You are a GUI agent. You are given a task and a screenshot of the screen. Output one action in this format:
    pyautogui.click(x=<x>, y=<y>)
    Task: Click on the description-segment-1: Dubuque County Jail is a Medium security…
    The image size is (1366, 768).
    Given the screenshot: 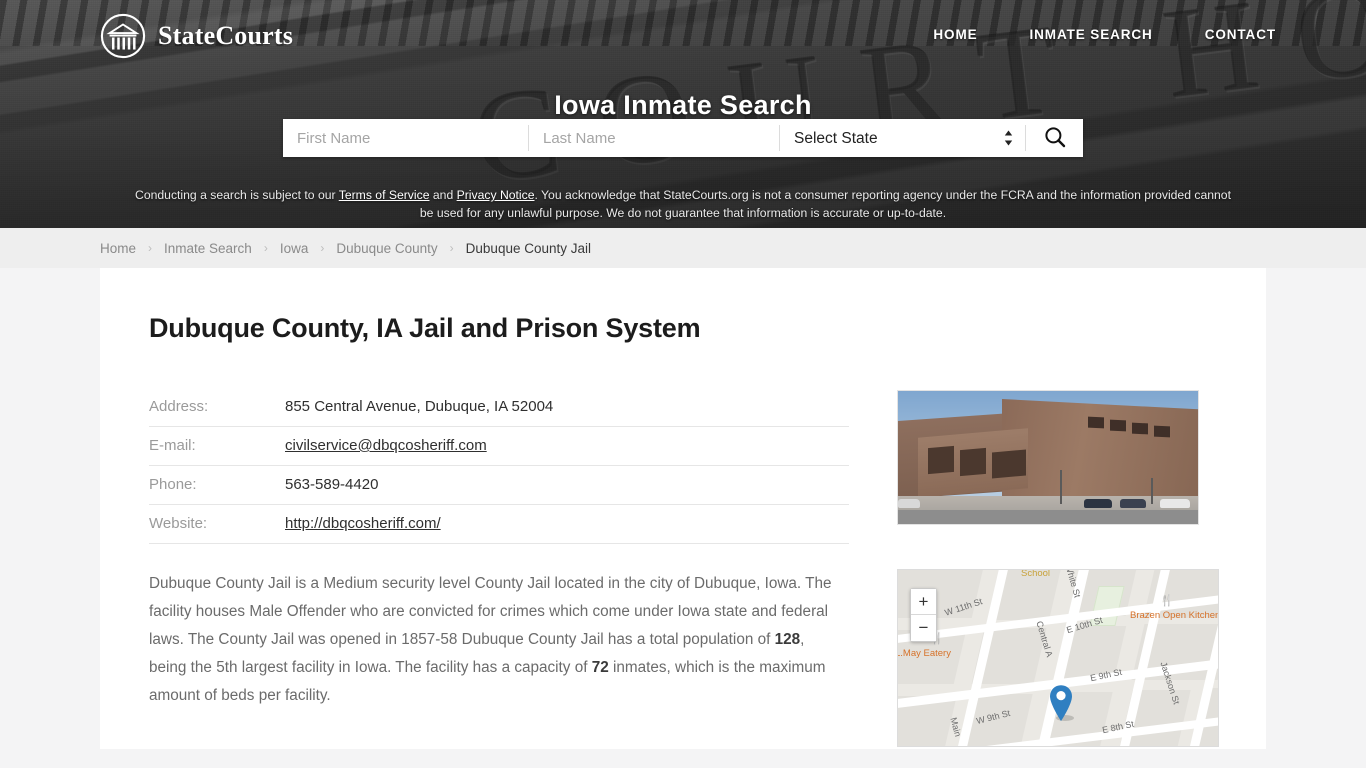 What is the action you would take?
    pyautogui.click(x=490, y=611)
    